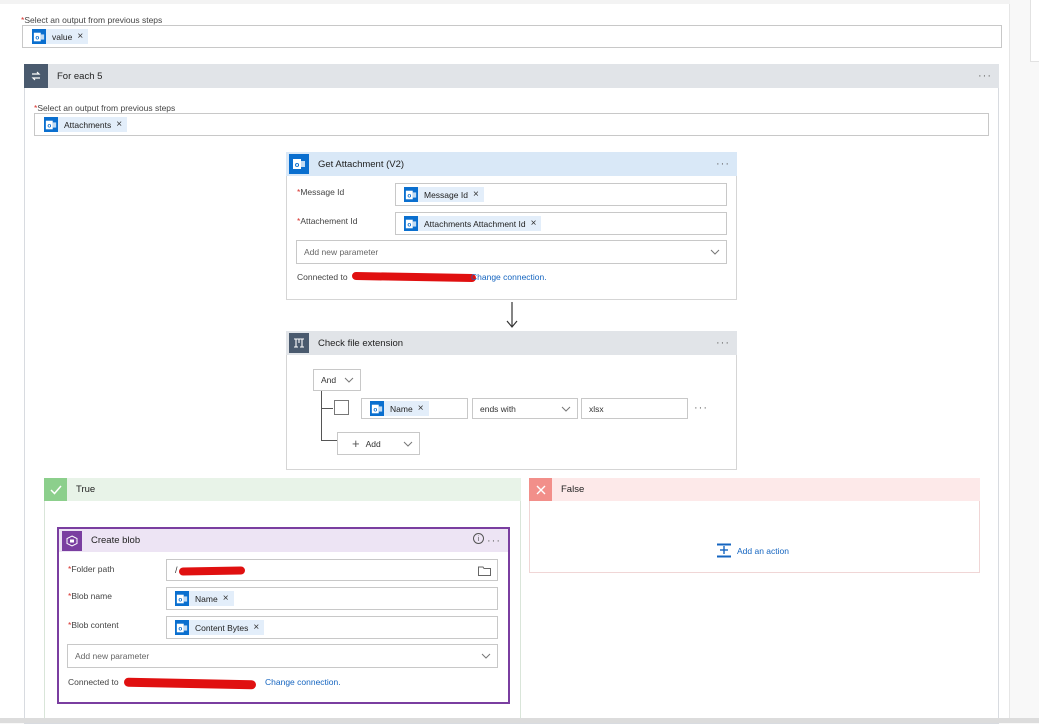 Image resolution: width=1039 pixels, height=724 pixels. I want to click on plus-icon: +, so click(356, 443).